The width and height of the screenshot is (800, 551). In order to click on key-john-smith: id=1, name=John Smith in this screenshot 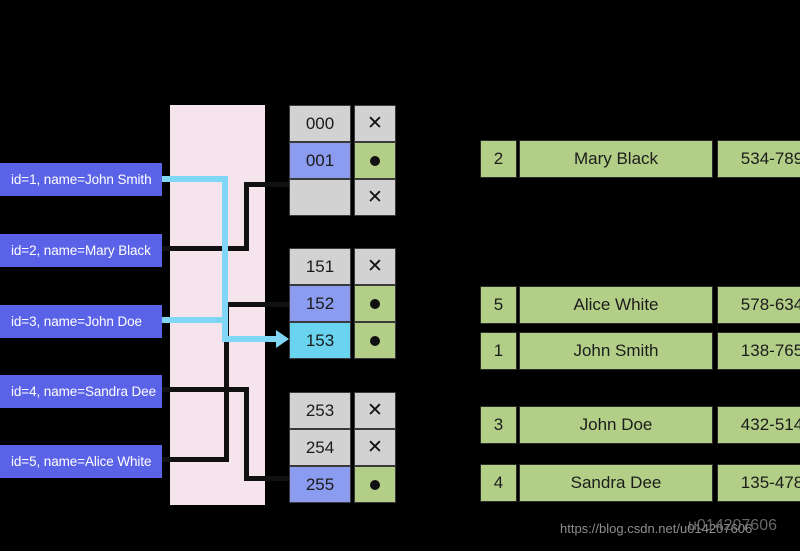, I will do `click(81, 179)`.